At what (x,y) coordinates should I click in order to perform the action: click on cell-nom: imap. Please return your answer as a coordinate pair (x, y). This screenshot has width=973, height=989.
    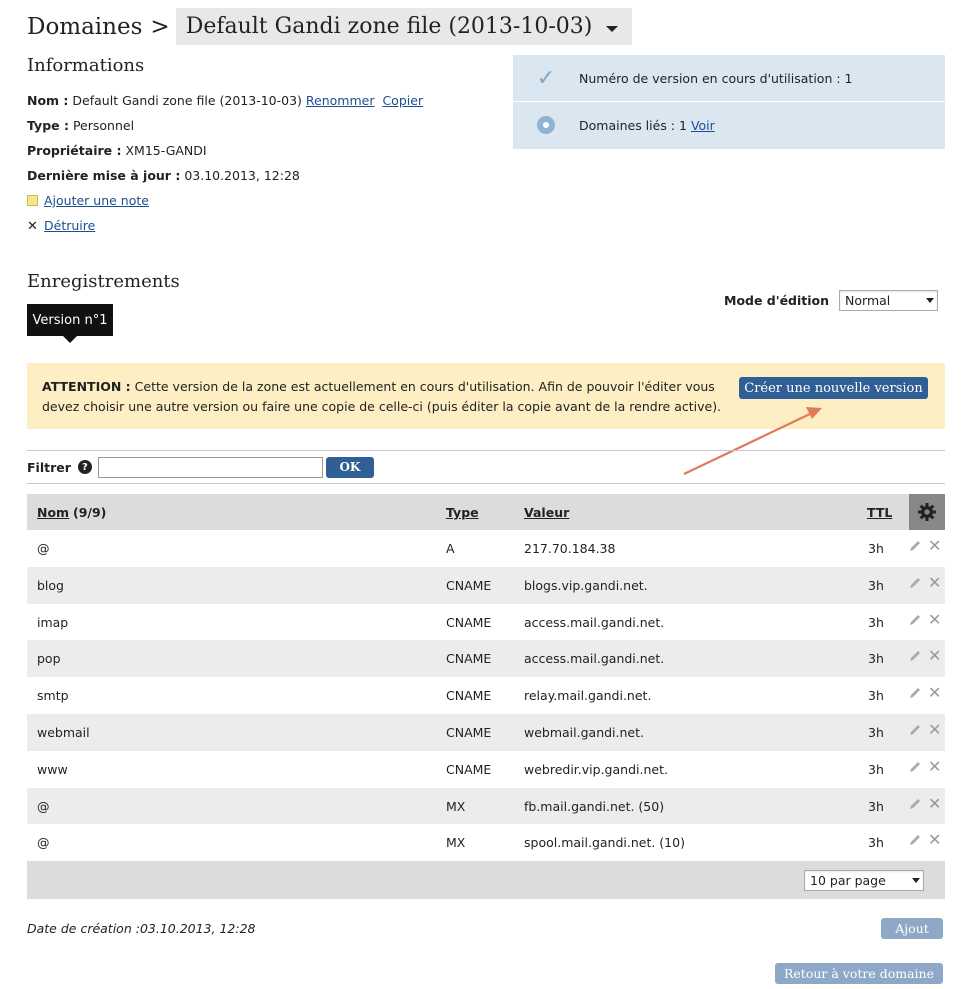
    Looking at the image, I should click on (53, 622).